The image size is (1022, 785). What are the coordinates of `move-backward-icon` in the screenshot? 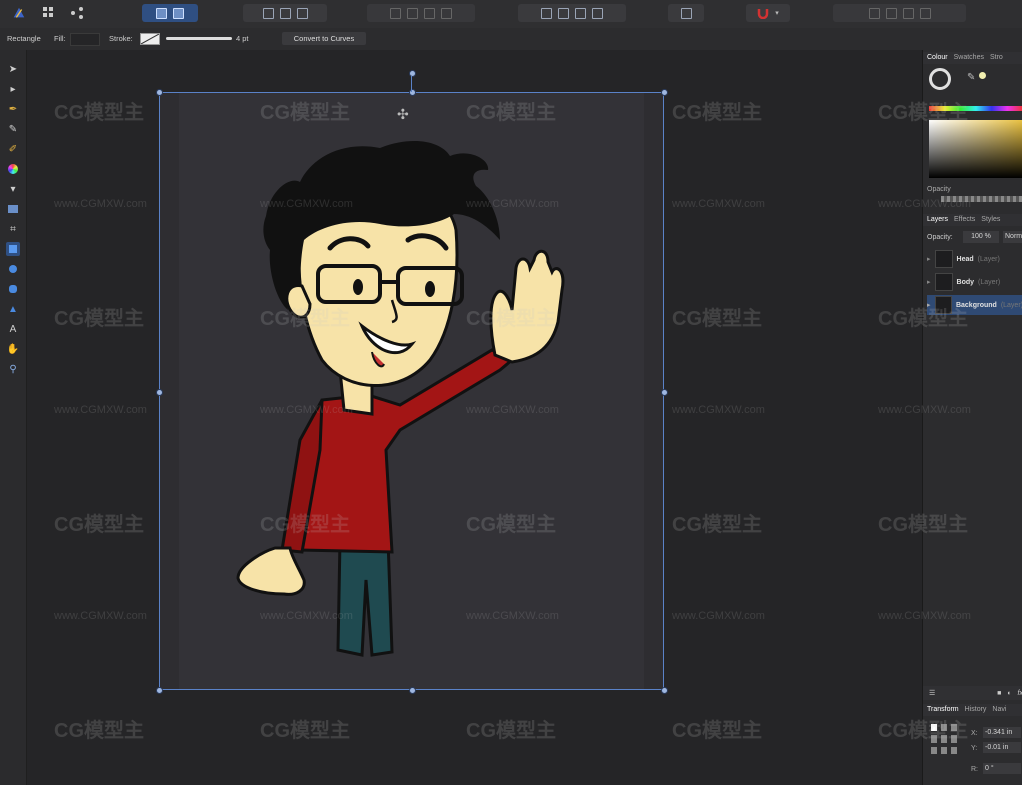 It's located at (891, 13).